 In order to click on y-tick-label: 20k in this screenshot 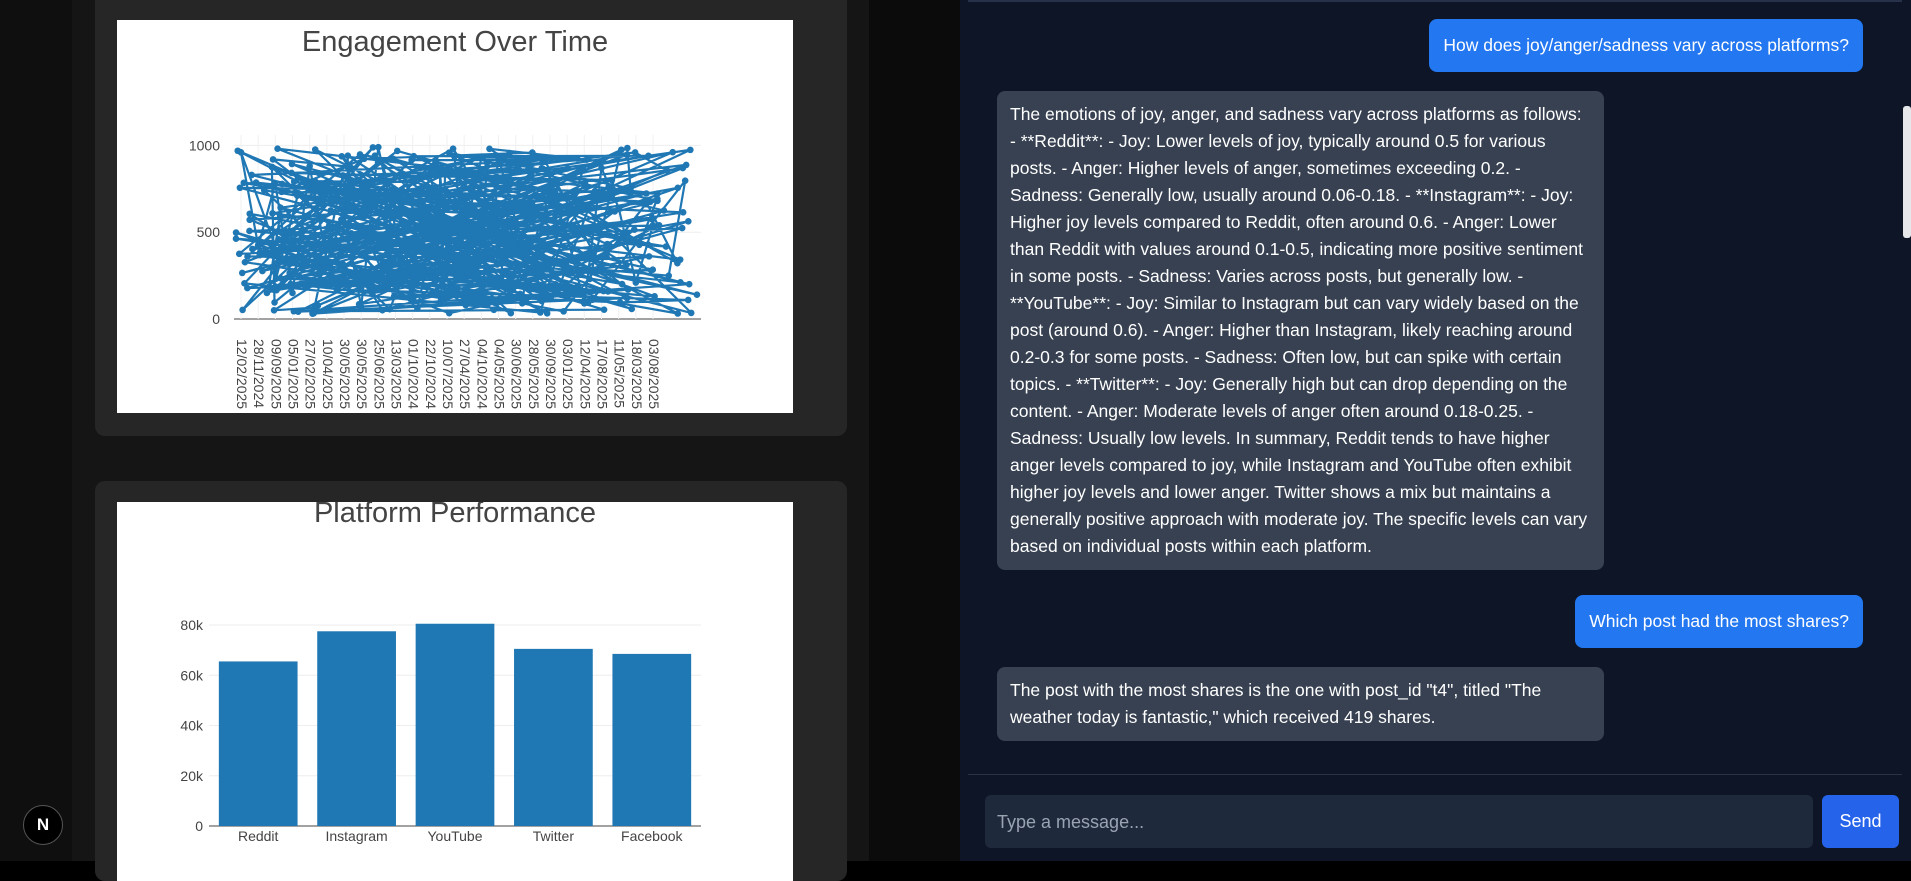, I will do `click(192, 776)`.